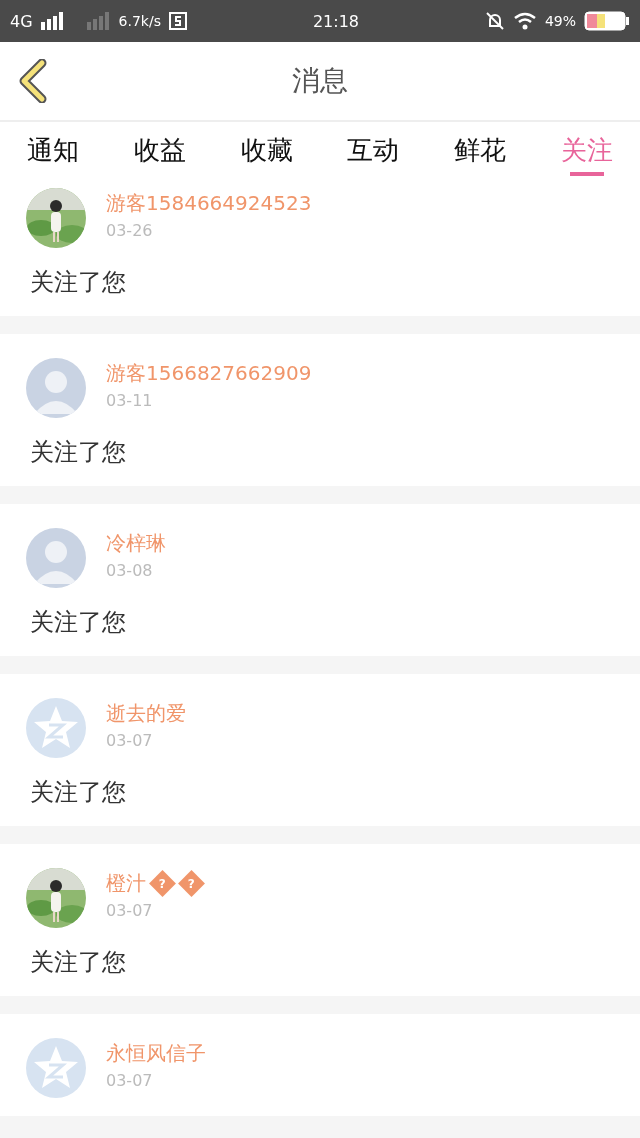 The image size is (640, 1138). What do you see at coordinates (177, 21) in the screenshot?
I see `square-s-icon` at bounding box center [177, 21].